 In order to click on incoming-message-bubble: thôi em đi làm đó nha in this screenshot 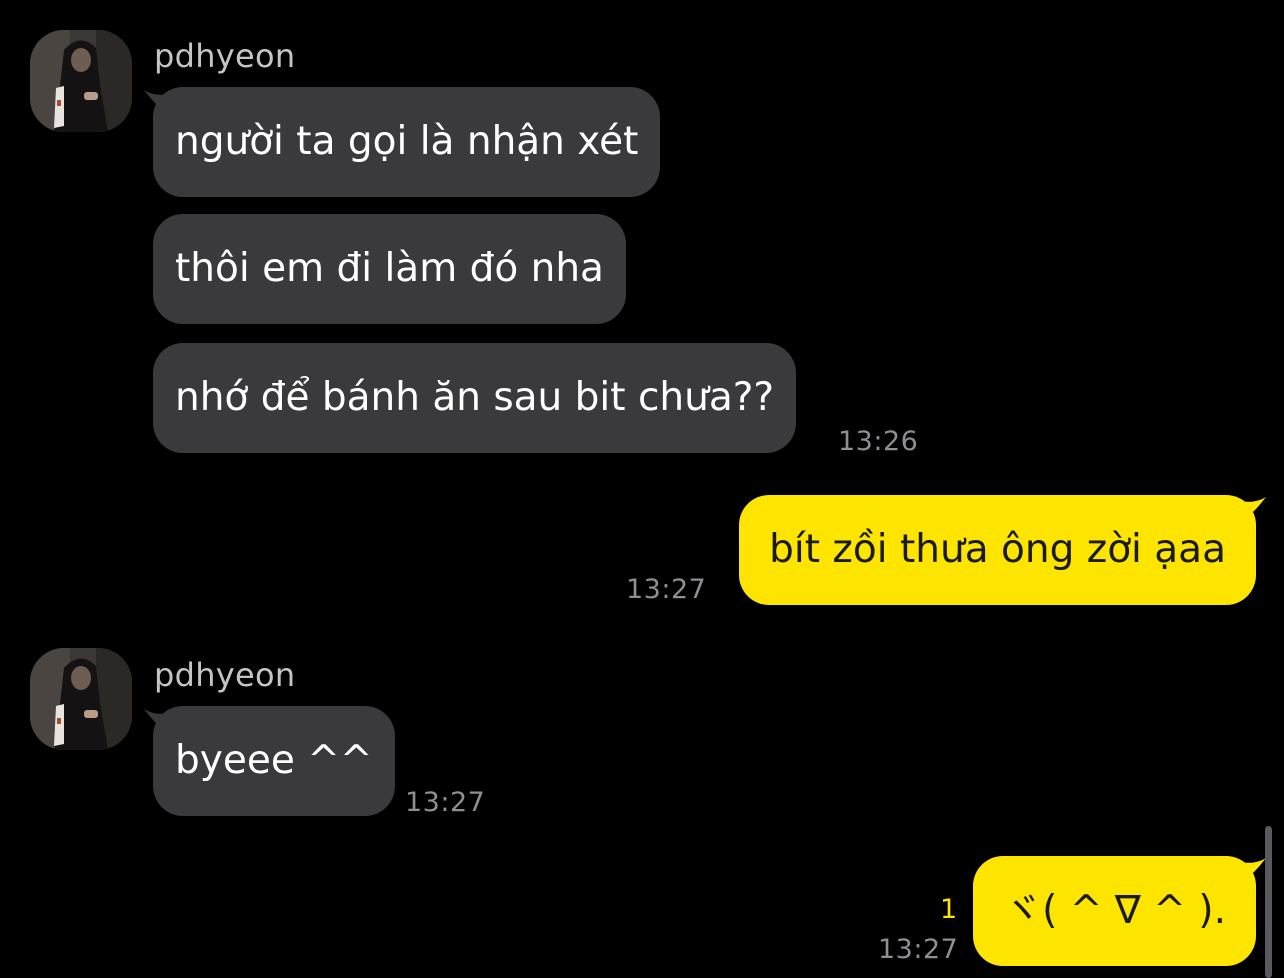, I will do `click(389, 269)`.